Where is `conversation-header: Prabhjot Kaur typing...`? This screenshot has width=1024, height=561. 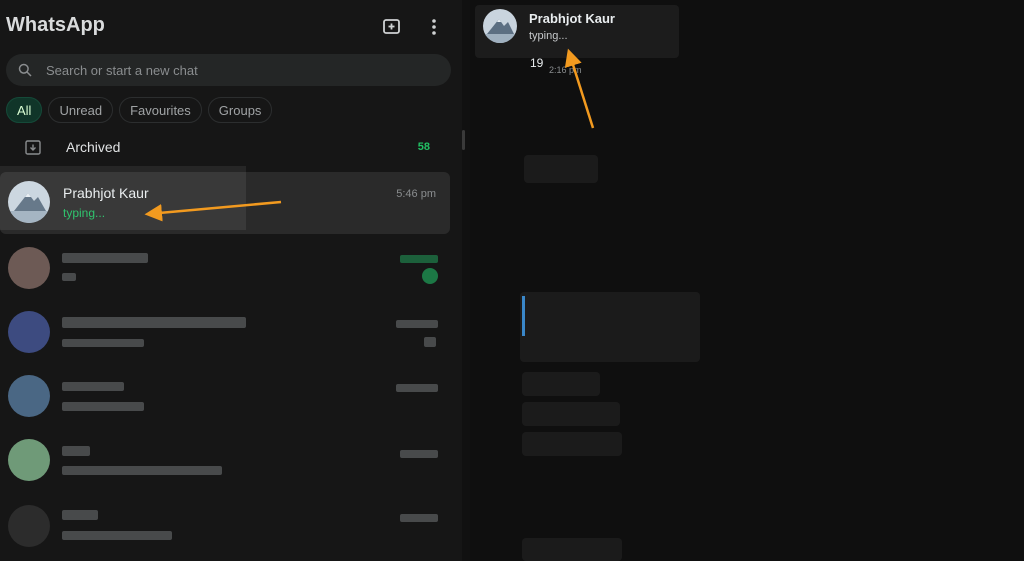 conversation-header: Prabhjot Kaur typing... is located at coordinates (577, 31).